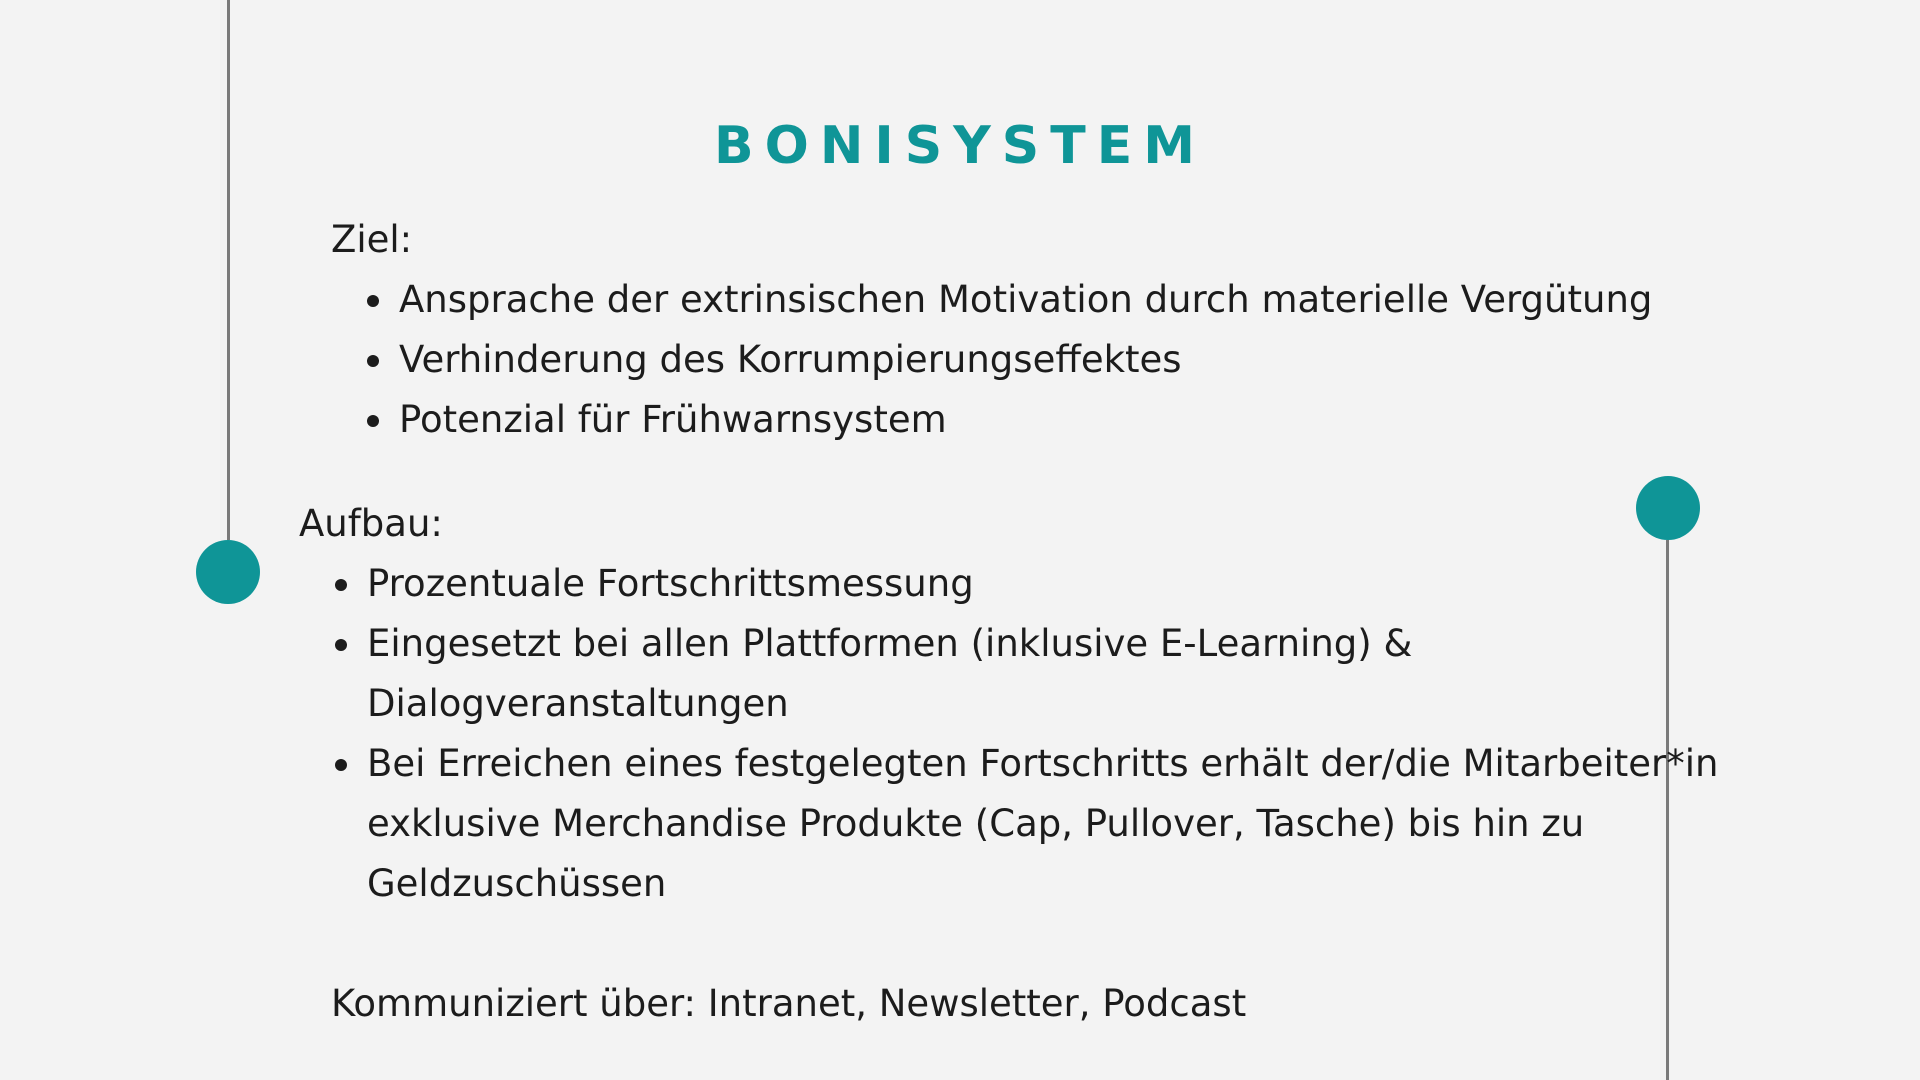 Image resolution: width=1920 pixels, height=1080 pixels. What do you see at coordinates (228, 270) in the screenshot?
I see `timeline-line-left` at bounding box center [228, 270].